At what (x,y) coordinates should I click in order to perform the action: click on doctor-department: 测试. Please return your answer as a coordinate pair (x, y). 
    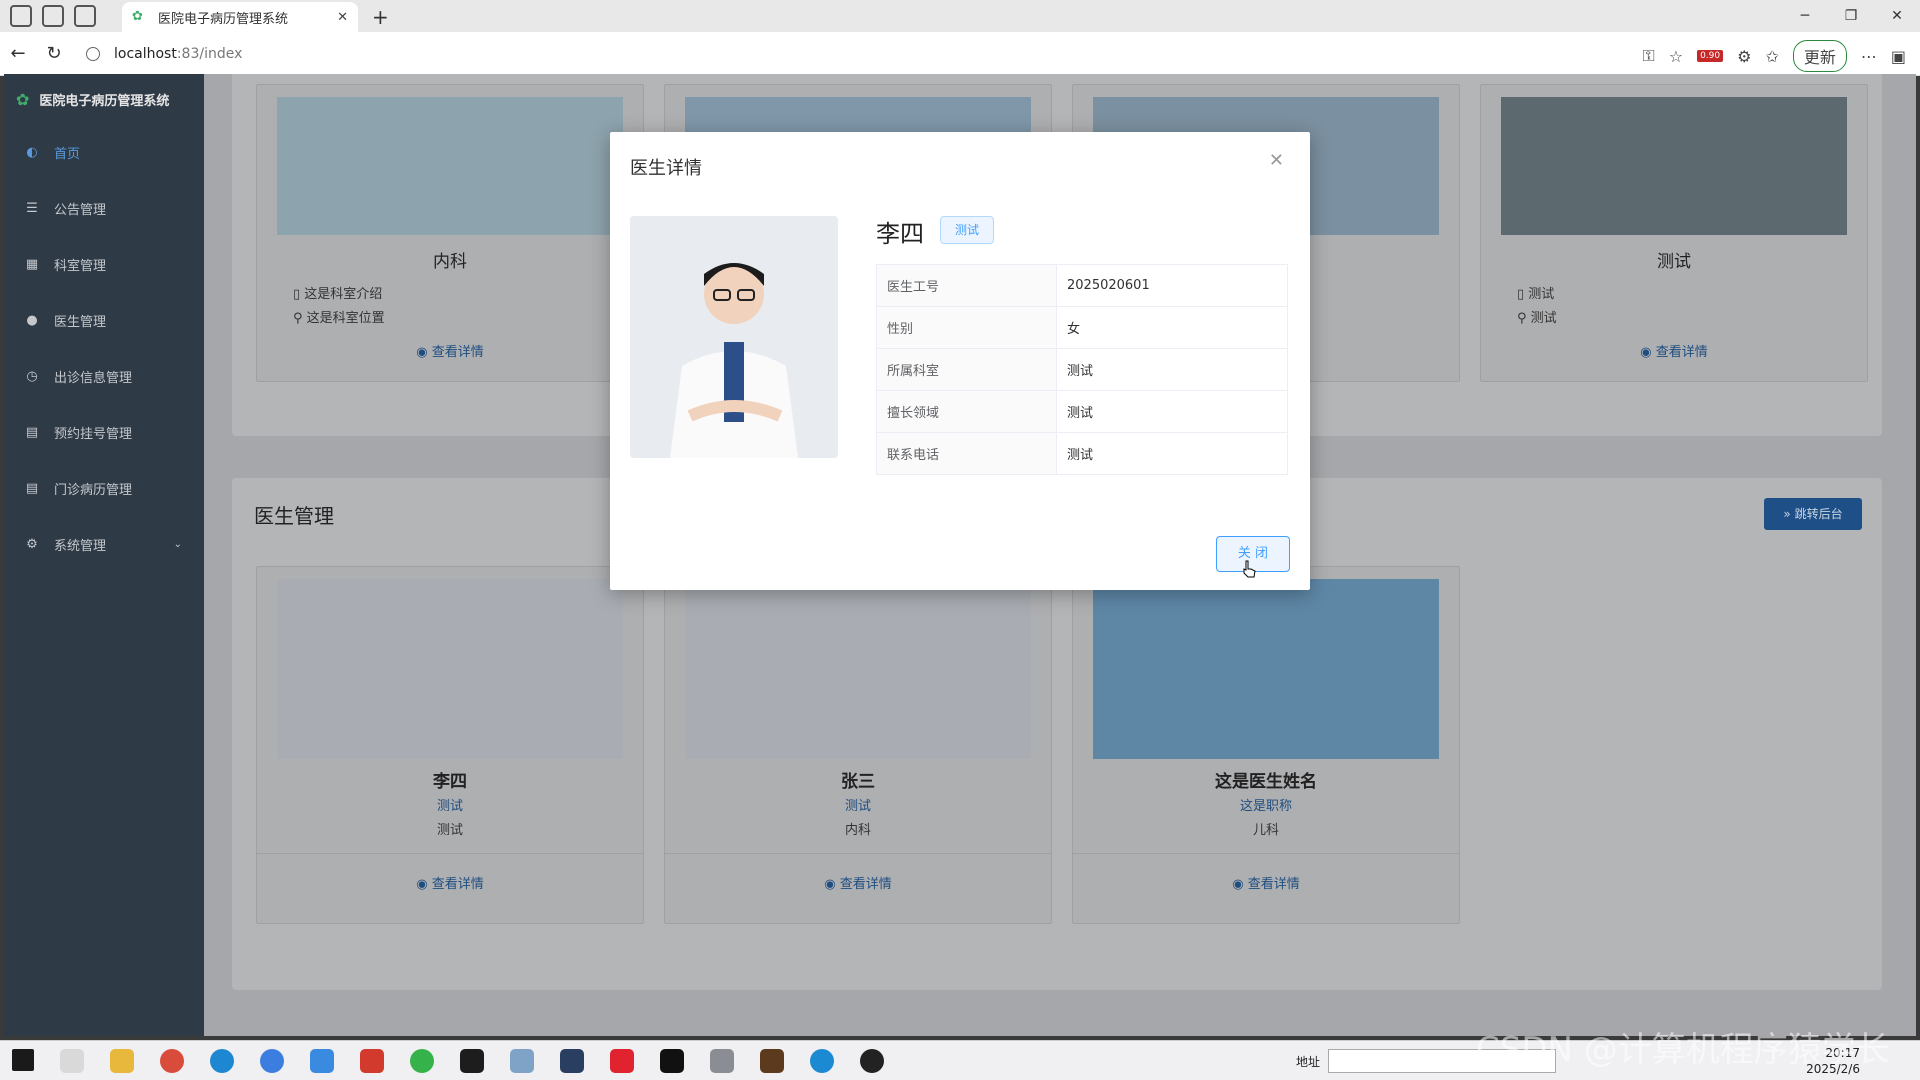
    Looking at the image, I should click on (449, 830).